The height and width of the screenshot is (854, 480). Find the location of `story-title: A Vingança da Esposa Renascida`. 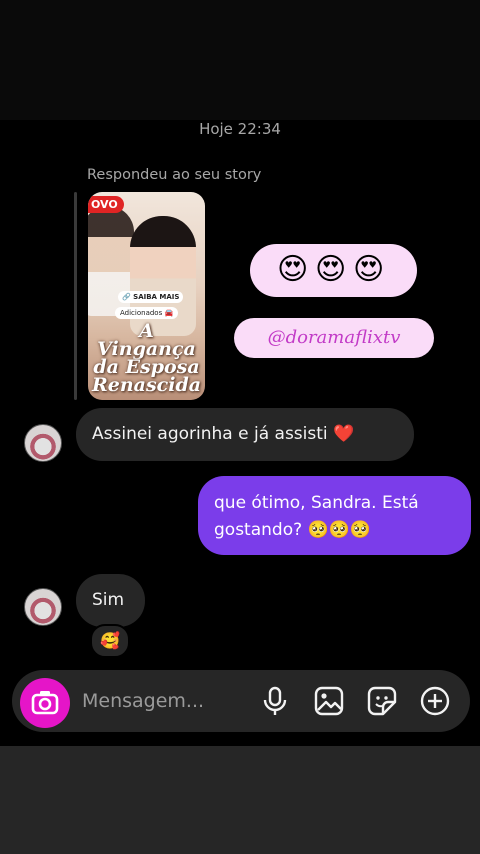

story-title: A Vingança da Esposa Renascida is located at coordinates (146, 358).